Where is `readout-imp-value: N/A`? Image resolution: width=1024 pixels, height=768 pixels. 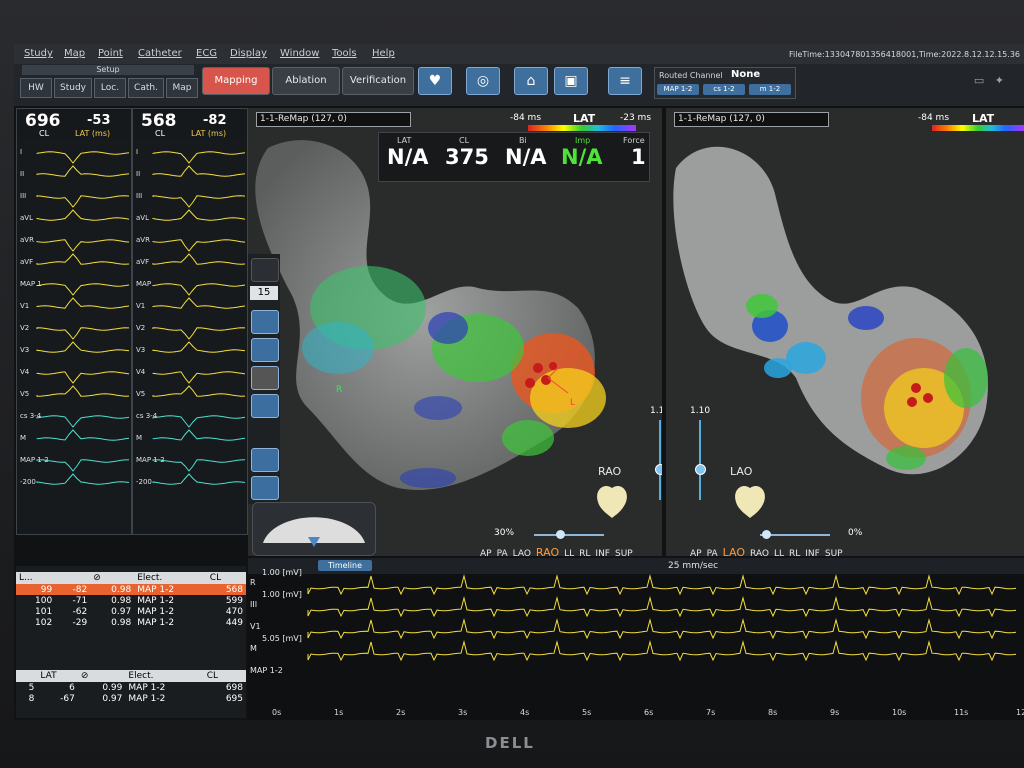
readout-imp-value: N/A is located at coordinates (582, 157).